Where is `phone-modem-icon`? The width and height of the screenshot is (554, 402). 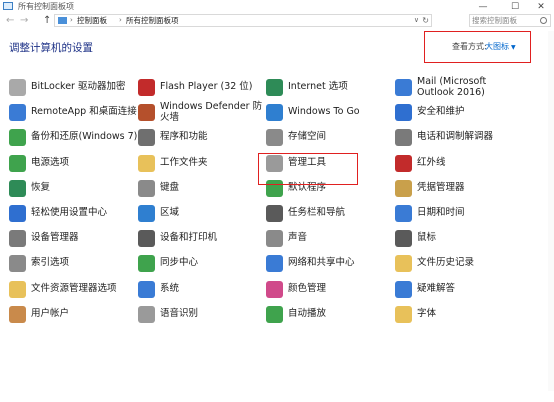 phone-modem-icon is located at coordinates (403, 138).